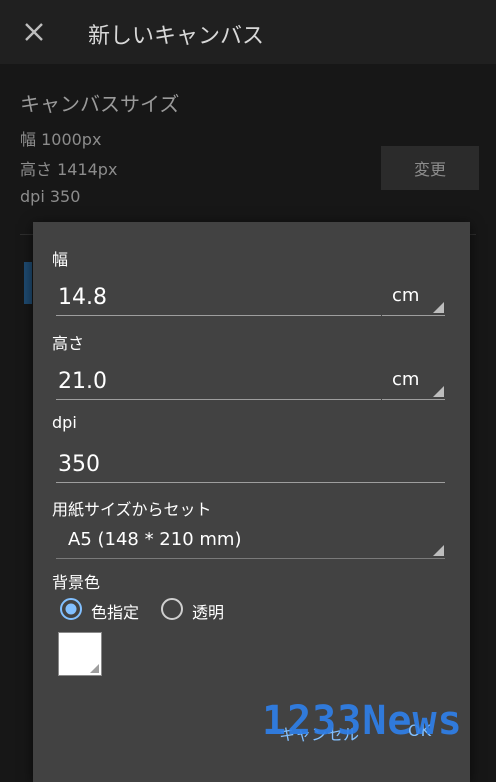 This screenshot has width=496, height=782. I want to click on background-accent-block, so click(28, 283).